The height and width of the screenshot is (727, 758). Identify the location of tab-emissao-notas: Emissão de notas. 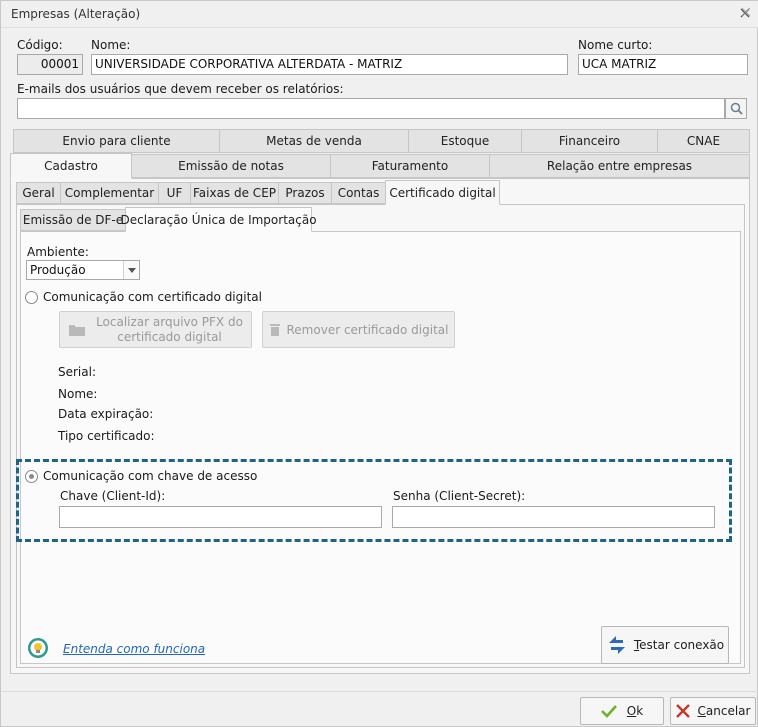
(231, 166).